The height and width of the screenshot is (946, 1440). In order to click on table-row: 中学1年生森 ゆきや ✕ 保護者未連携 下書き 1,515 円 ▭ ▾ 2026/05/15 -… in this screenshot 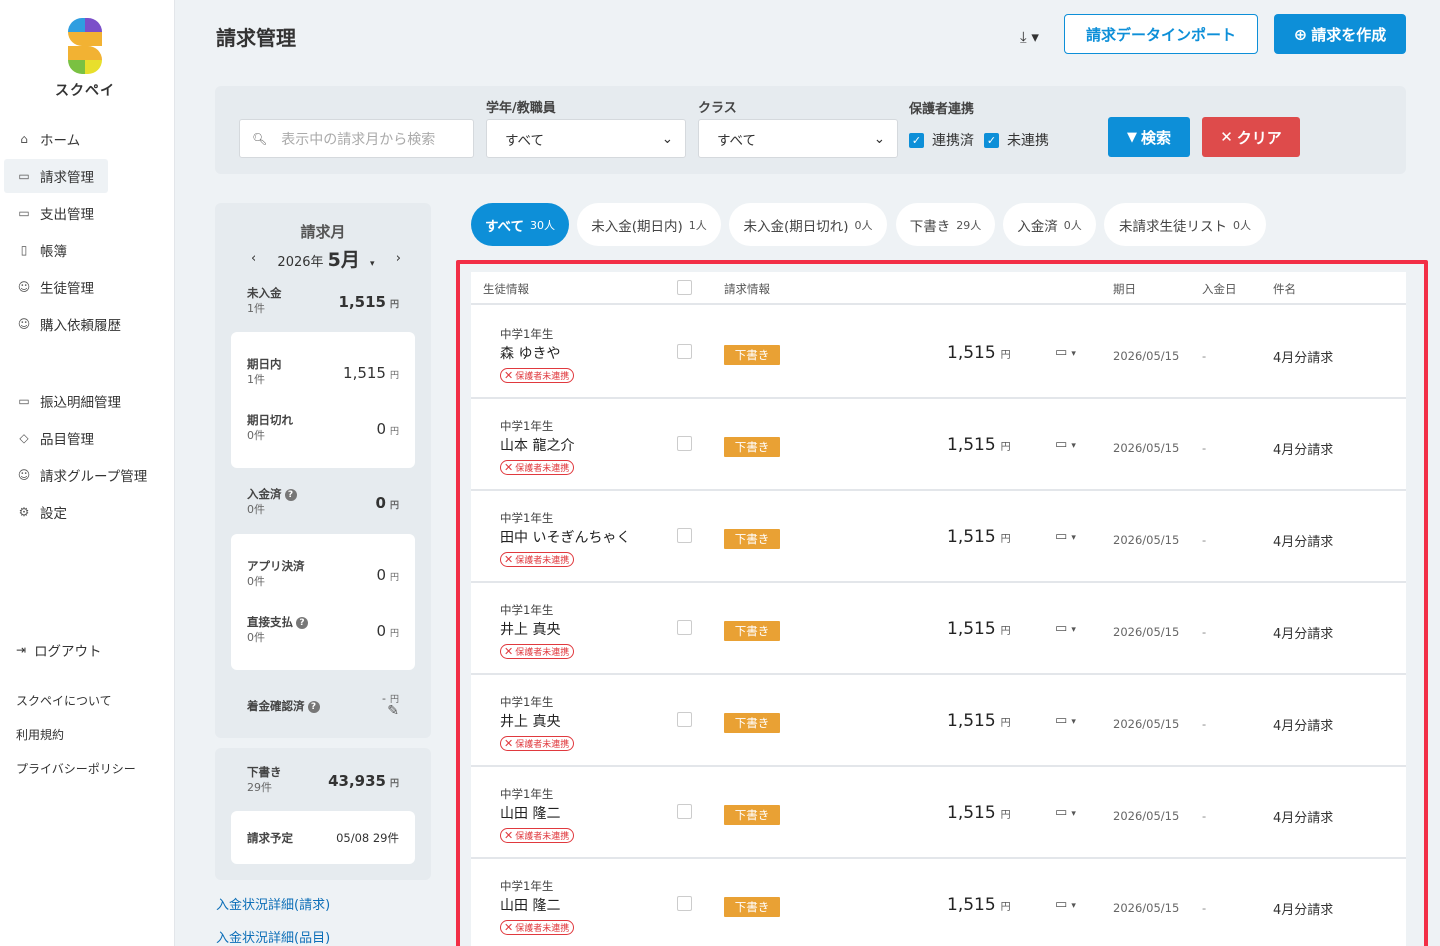, I will do `click(938, 353)`.